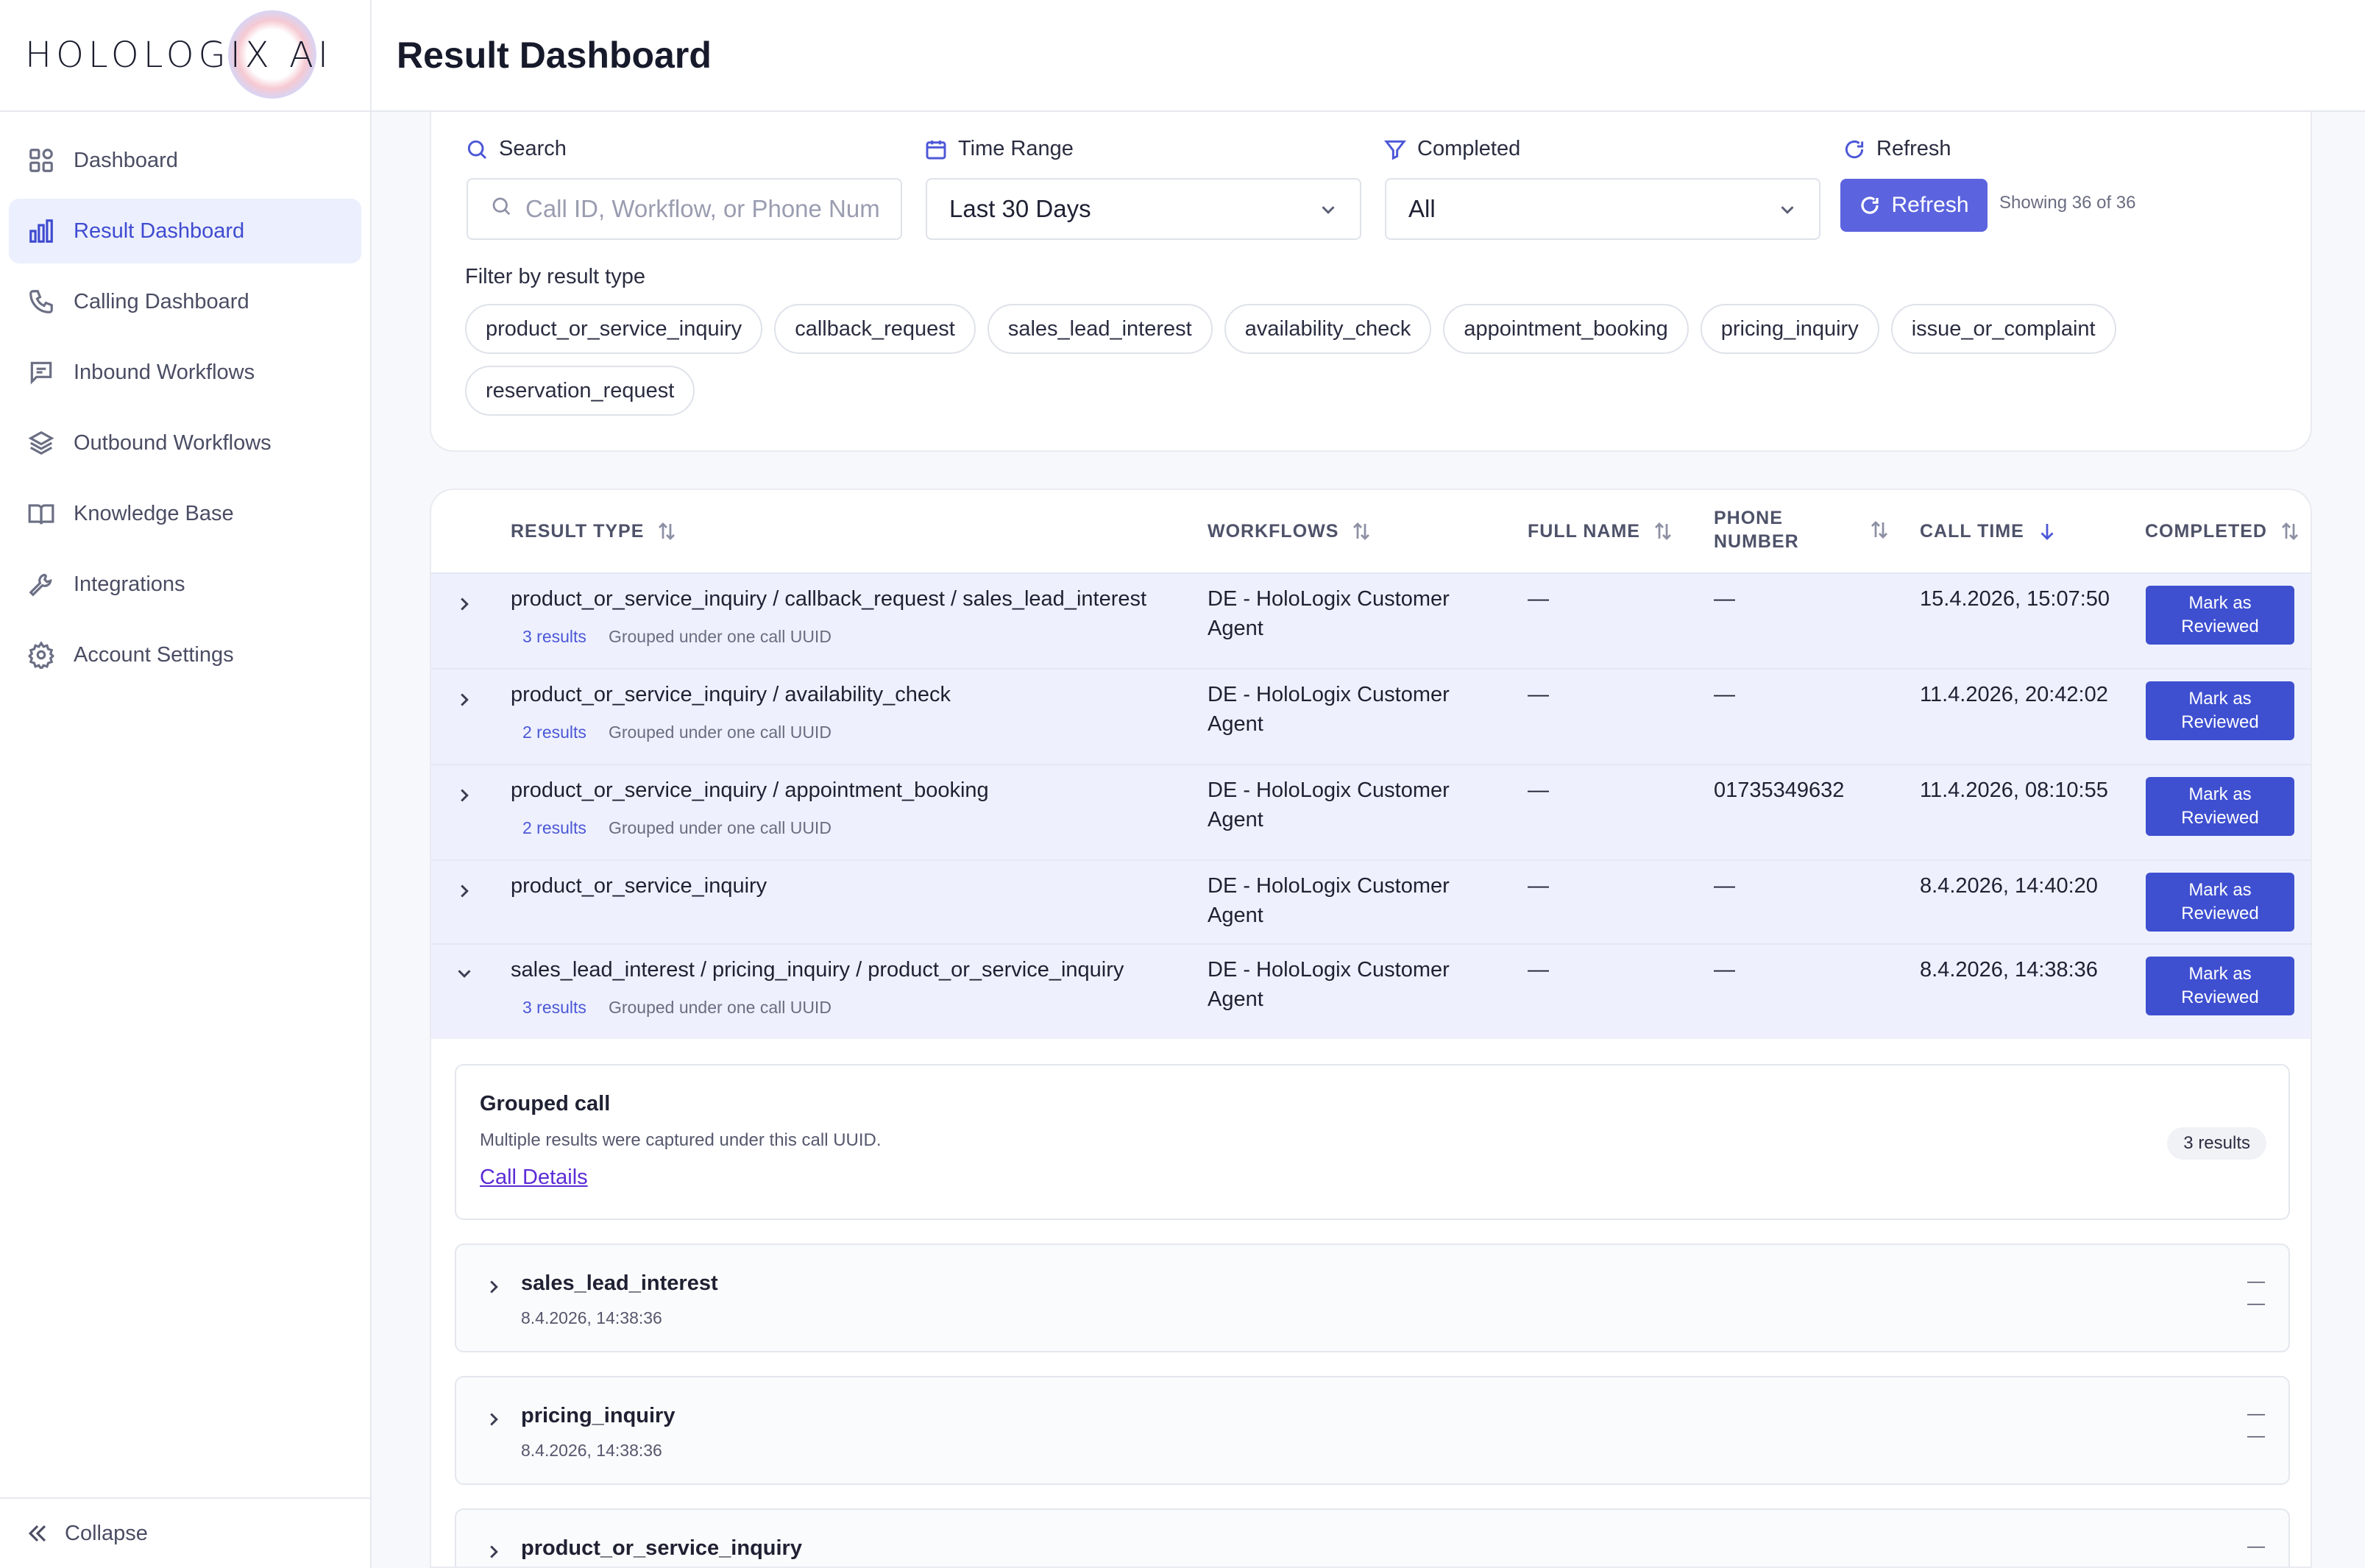  I want to click on collapse-button: Collapse, so click(185, 1532).